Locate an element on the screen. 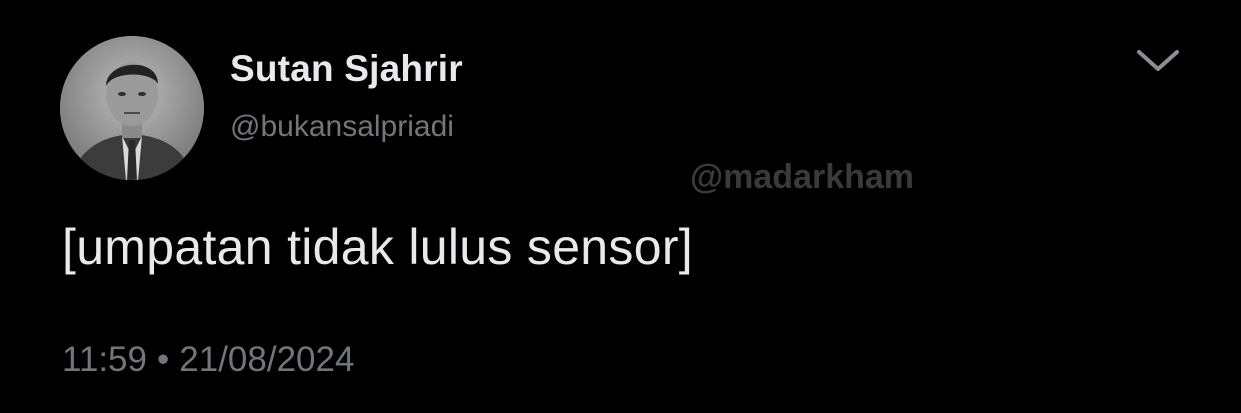 The height and width of the screenshot is (413, 1241). tweet-text: [umpatan tidak lulus sensor] is located at coordinates (377, 247).